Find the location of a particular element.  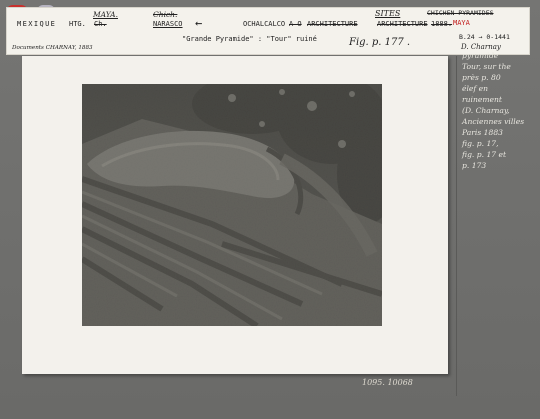

site-typed-text: NARASCO is located at coordinates (168, 24).